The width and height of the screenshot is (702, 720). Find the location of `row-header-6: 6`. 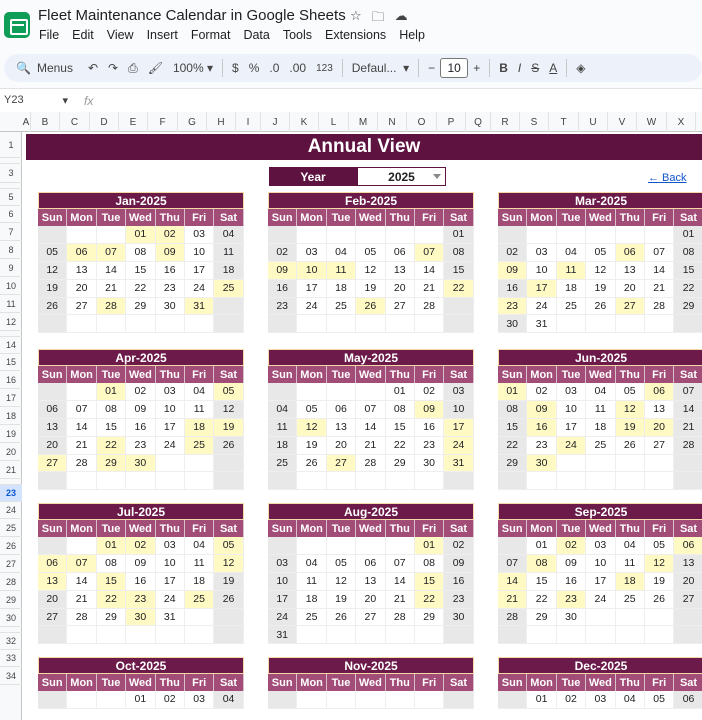

row-header-6: 6 is located at coordinates (11, 214).